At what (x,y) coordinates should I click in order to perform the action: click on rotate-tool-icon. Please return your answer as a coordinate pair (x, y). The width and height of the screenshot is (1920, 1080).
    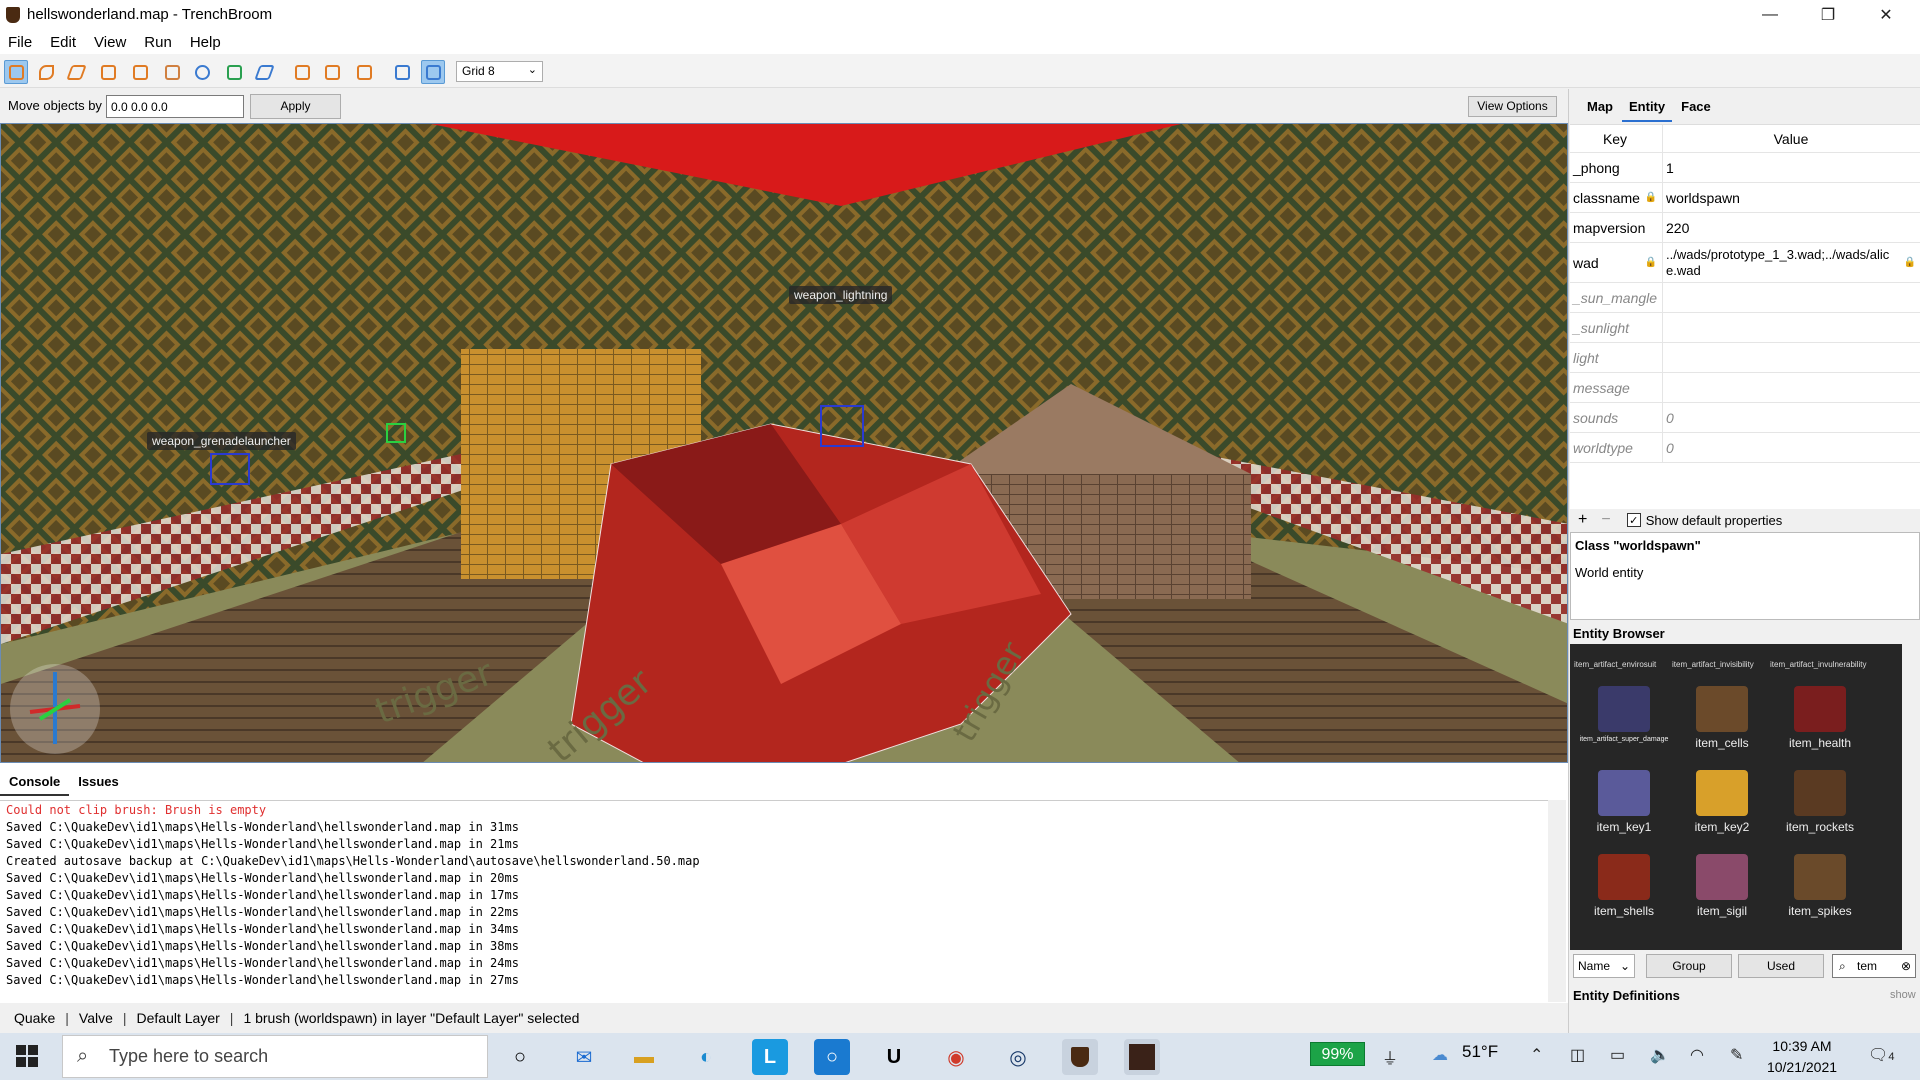
    Looking at the image, I should click on (202, 72).